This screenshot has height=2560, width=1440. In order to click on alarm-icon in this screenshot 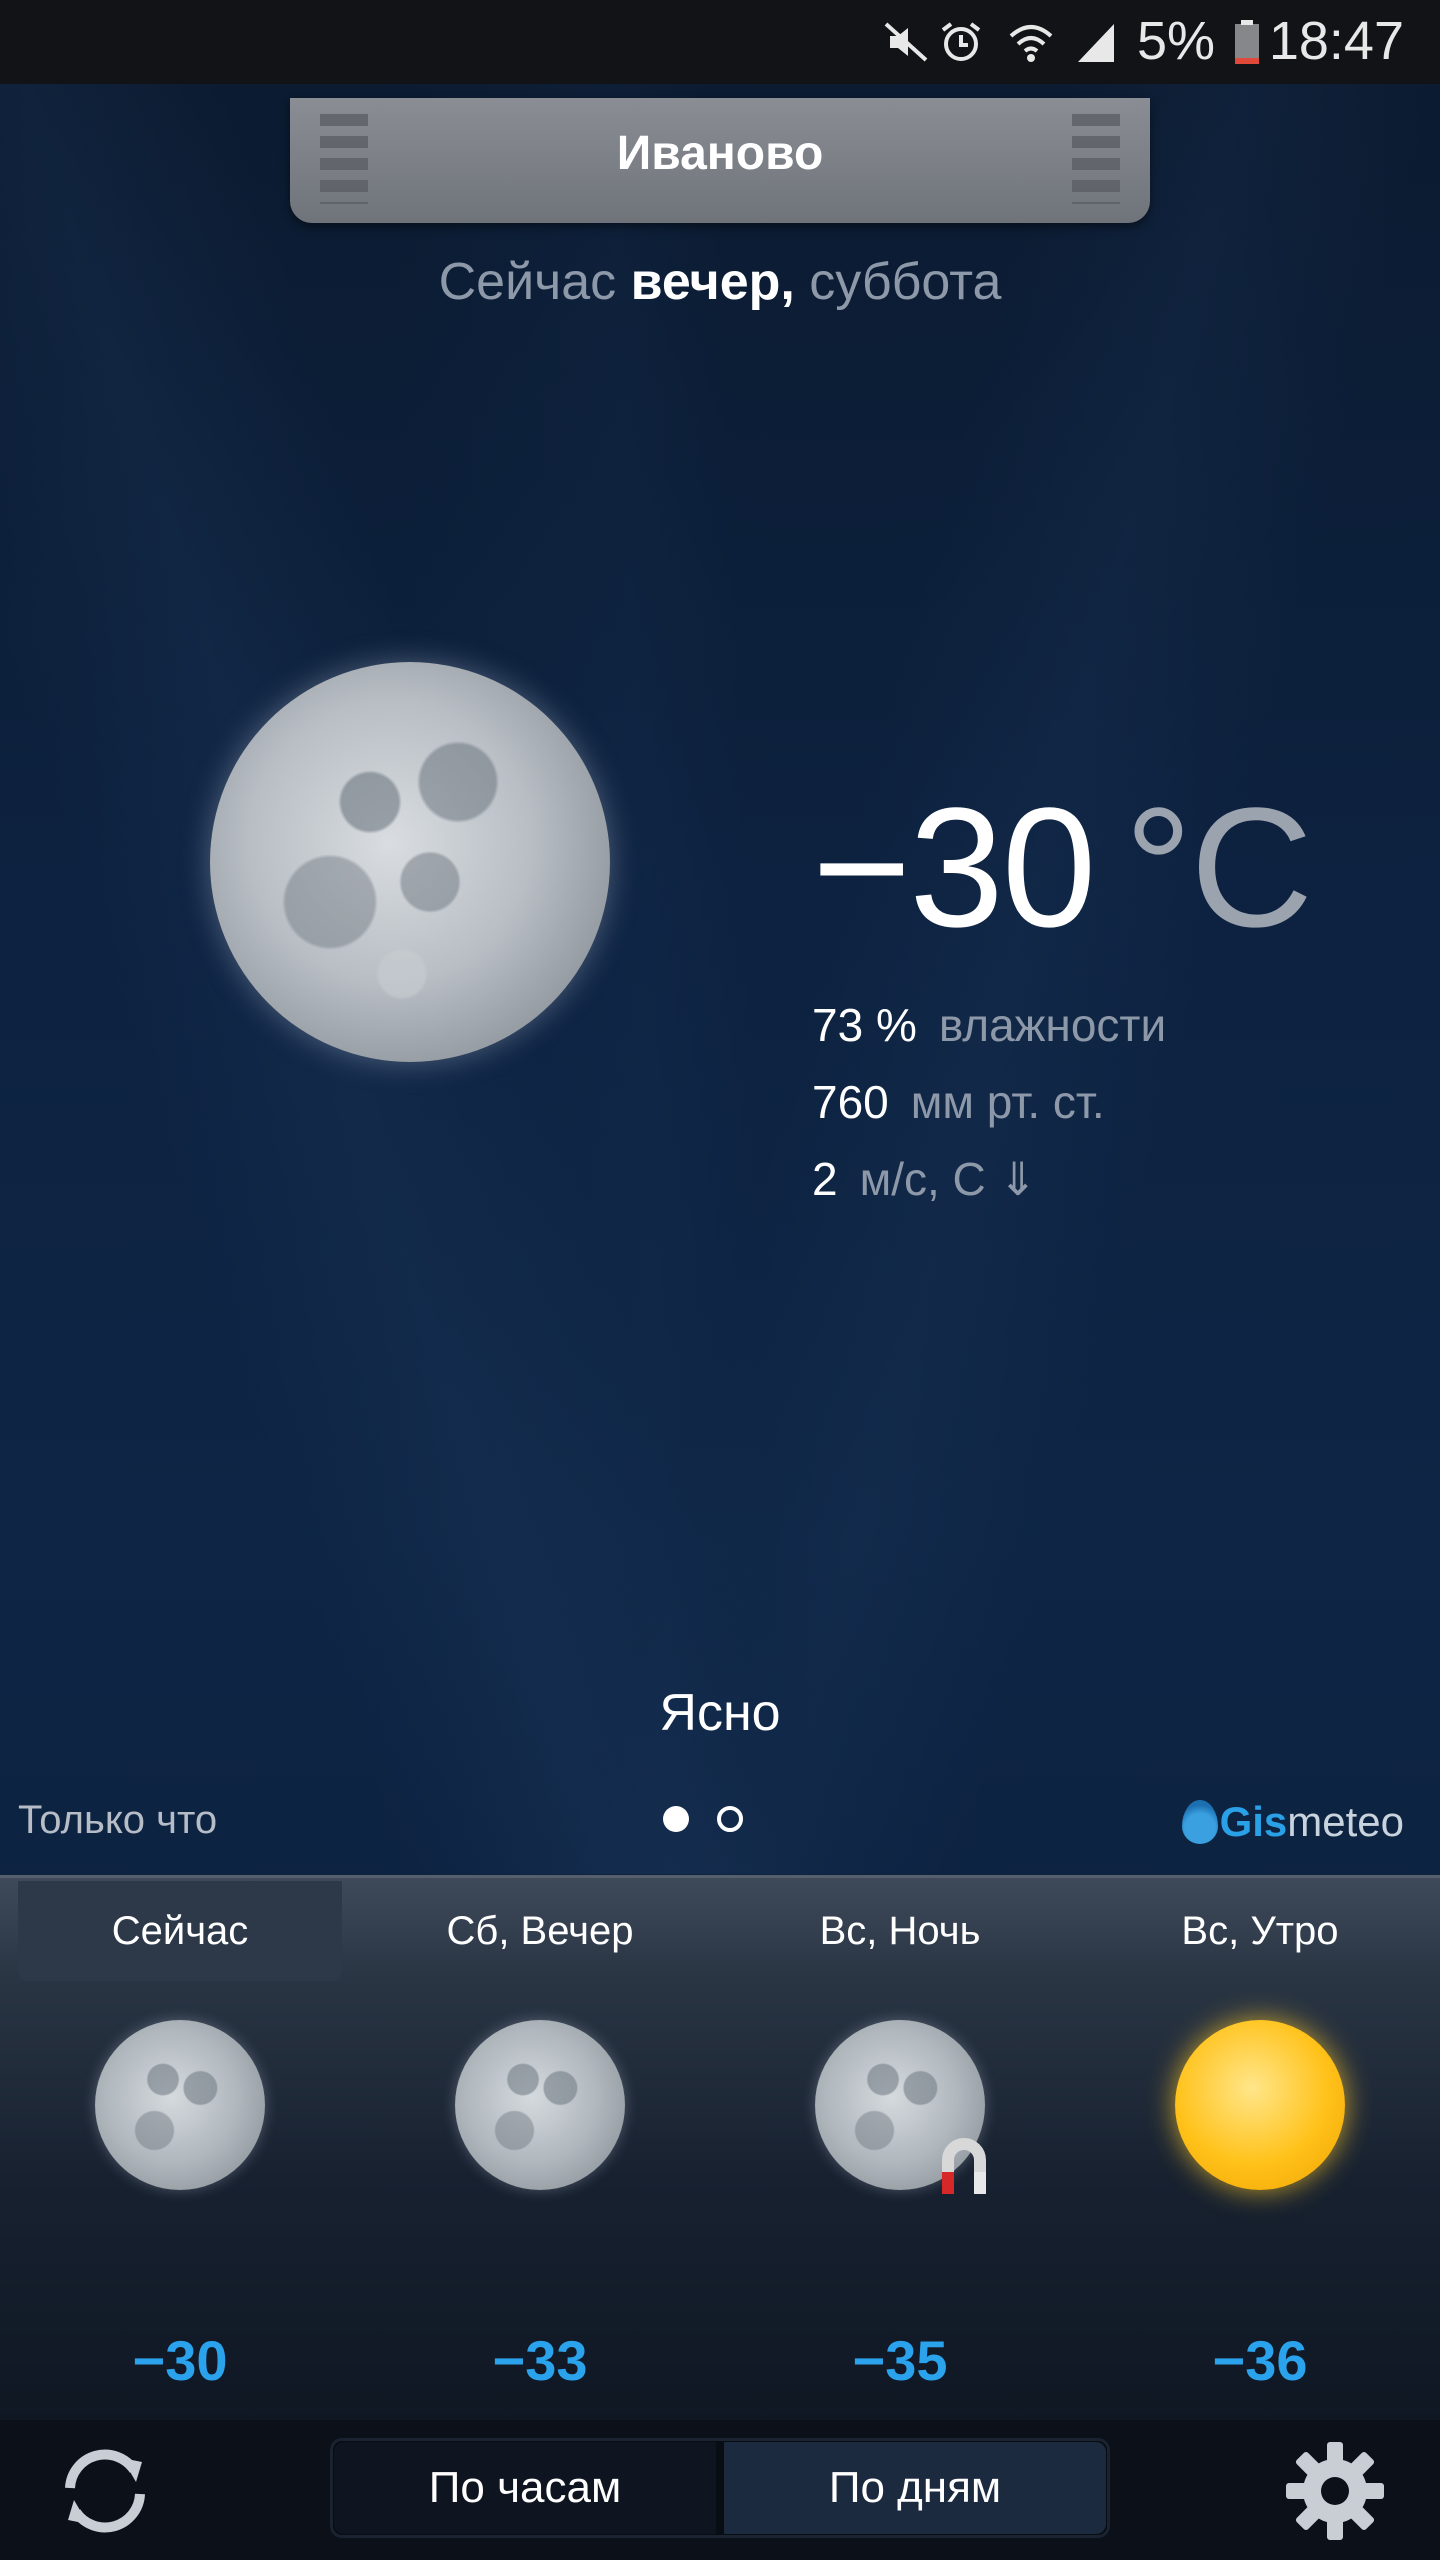, I will do `click(961, 41)`.